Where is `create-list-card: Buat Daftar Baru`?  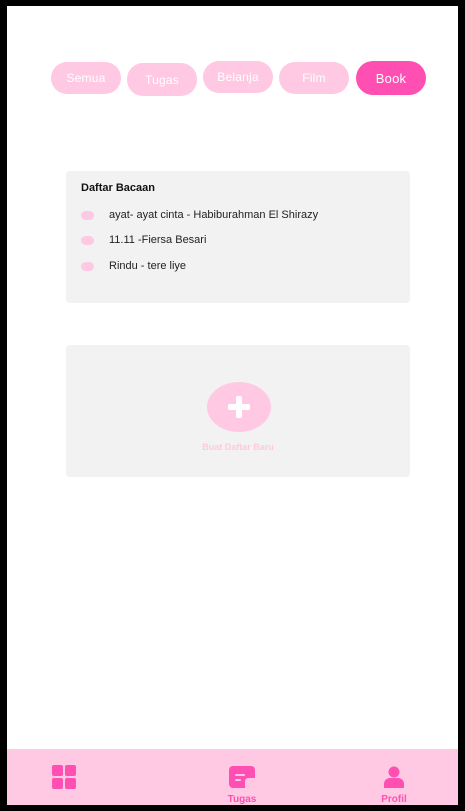 create-list-card: Buat Daftar Baru is located at coordinates (238, 411).